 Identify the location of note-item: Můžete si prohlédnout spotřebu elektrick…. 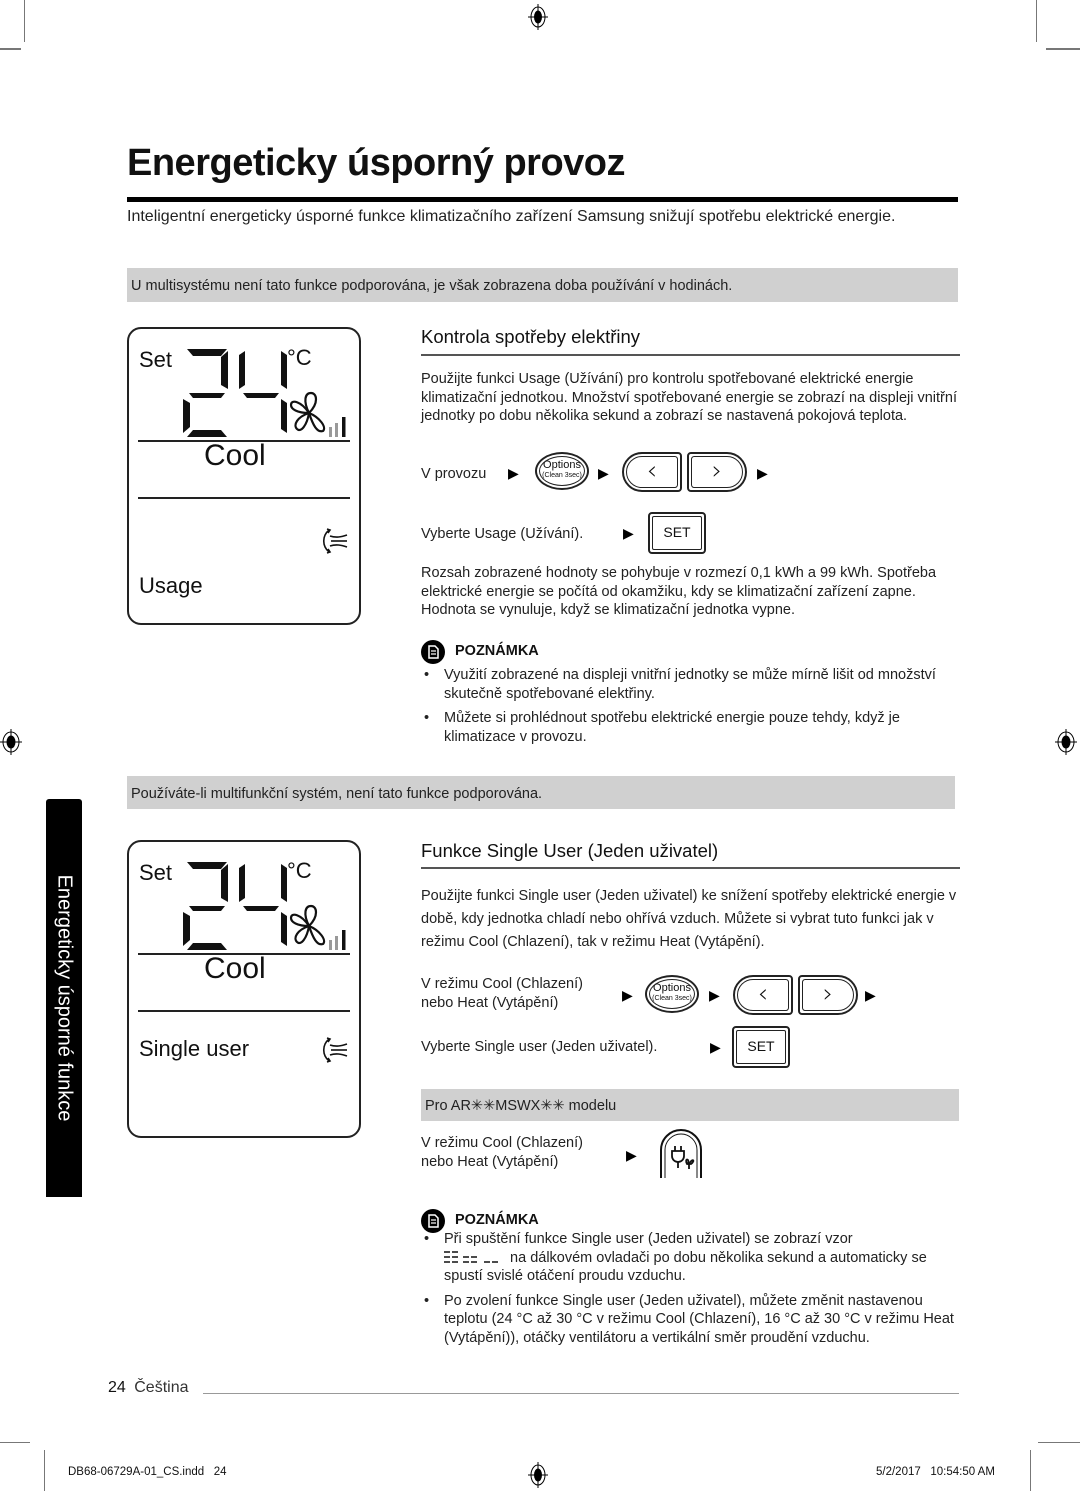
(691, 727).